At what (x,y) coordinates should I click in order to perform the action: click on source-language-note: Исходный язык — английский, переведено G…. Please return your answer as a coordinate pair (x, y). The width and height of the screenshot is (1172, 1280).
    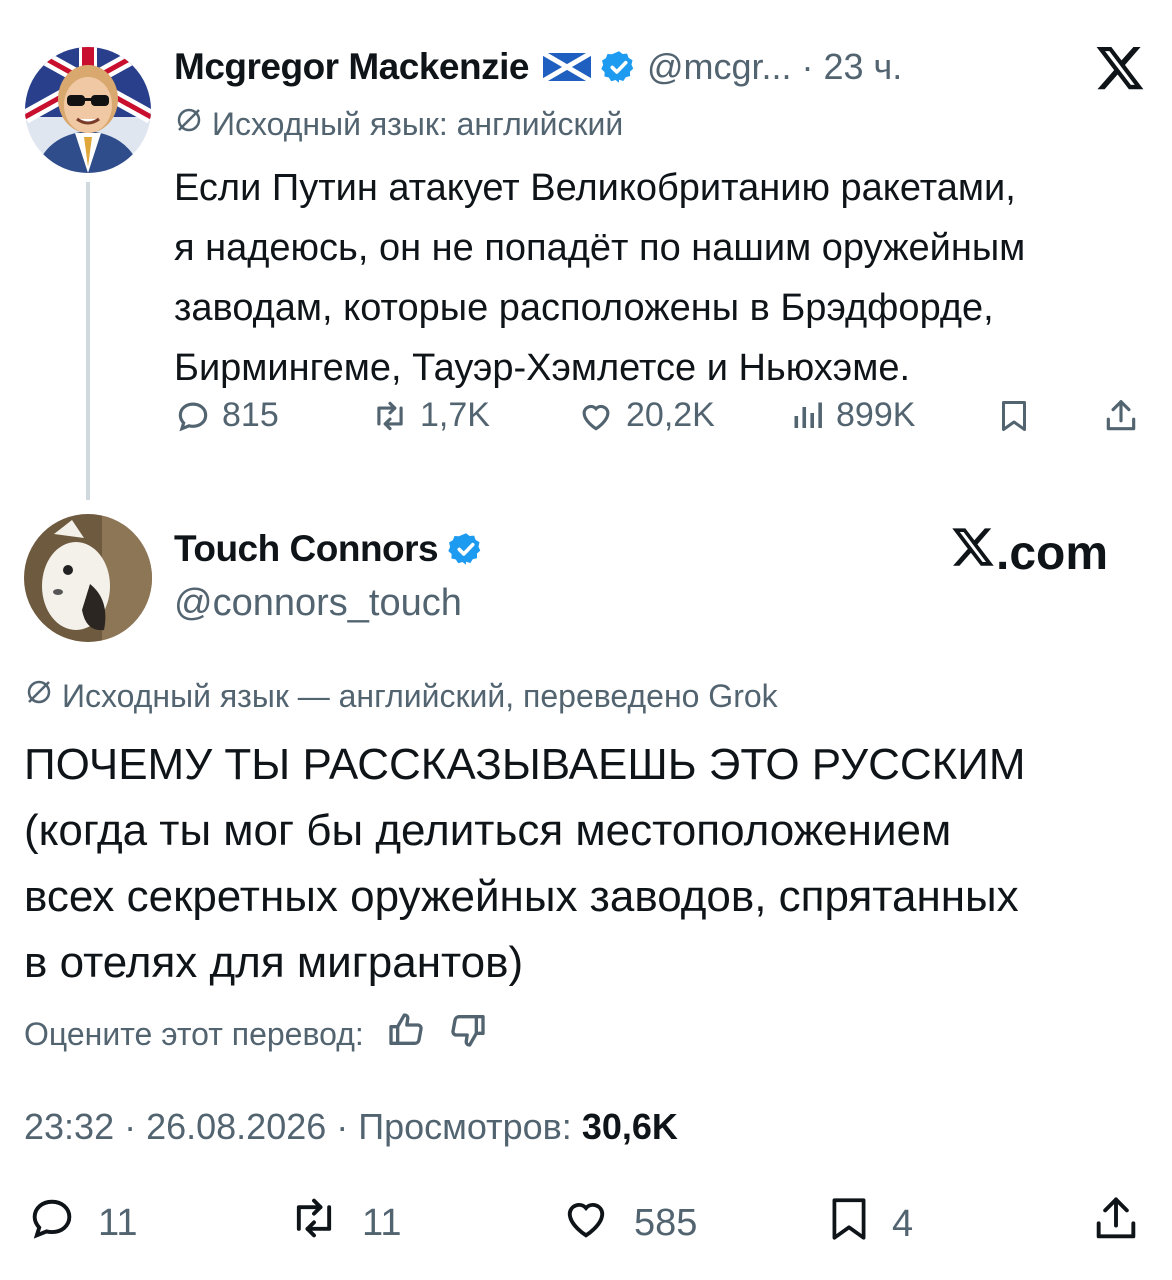
    Looking at the image, I should click on (401, 696).